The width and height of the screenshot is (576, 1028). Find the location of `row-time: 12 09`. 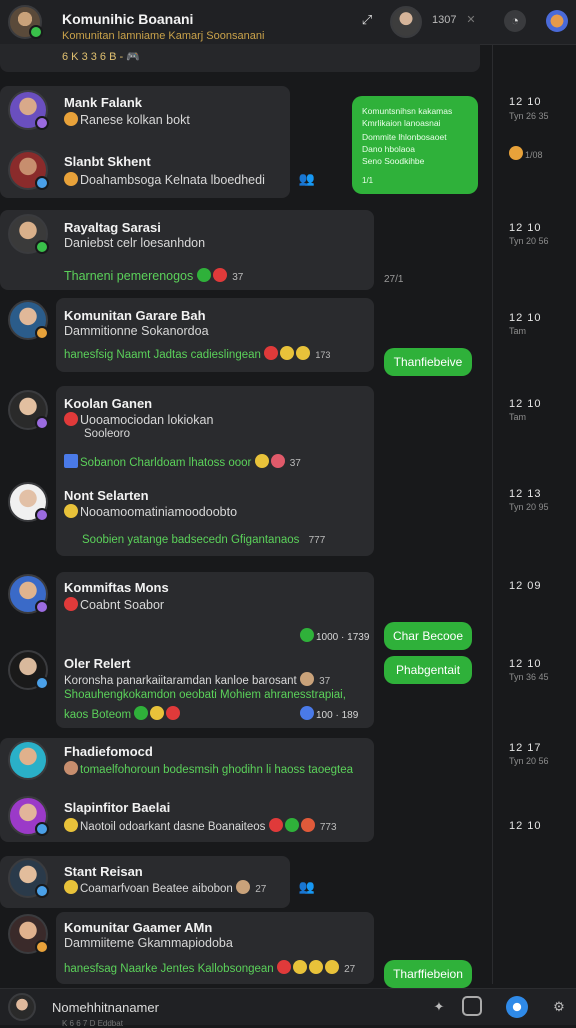

row-time: 12 09 is located at coordinates (525, 586).